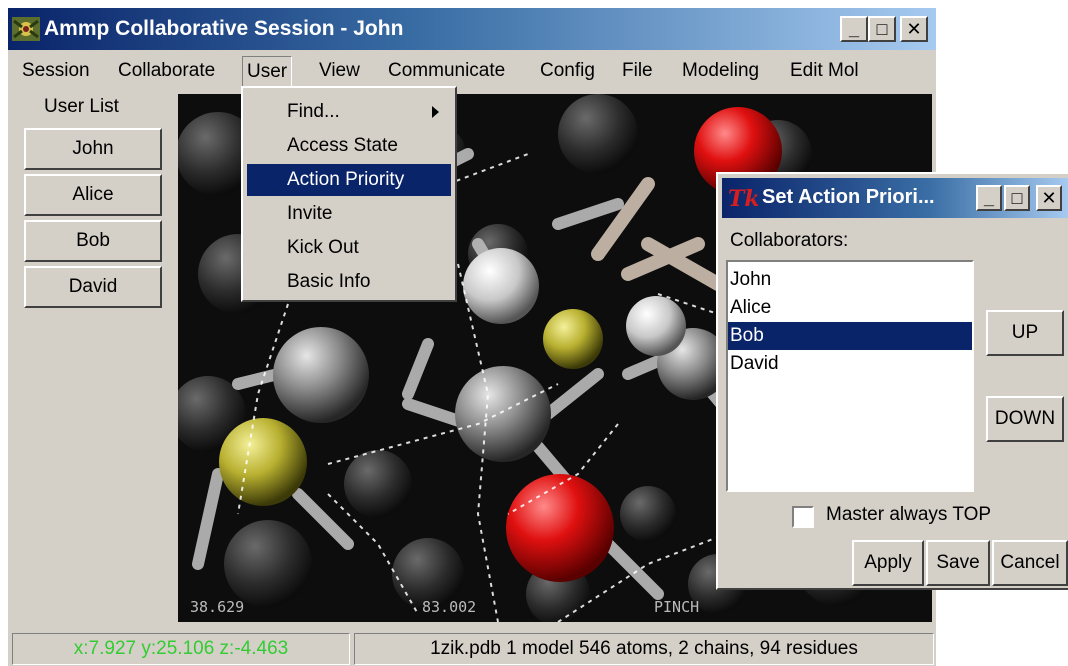  What do you see at coordinates (349, 180) in the screenshot?
I see `menu-item-action-priority: Action Priority` at bounding box center [349, 180].